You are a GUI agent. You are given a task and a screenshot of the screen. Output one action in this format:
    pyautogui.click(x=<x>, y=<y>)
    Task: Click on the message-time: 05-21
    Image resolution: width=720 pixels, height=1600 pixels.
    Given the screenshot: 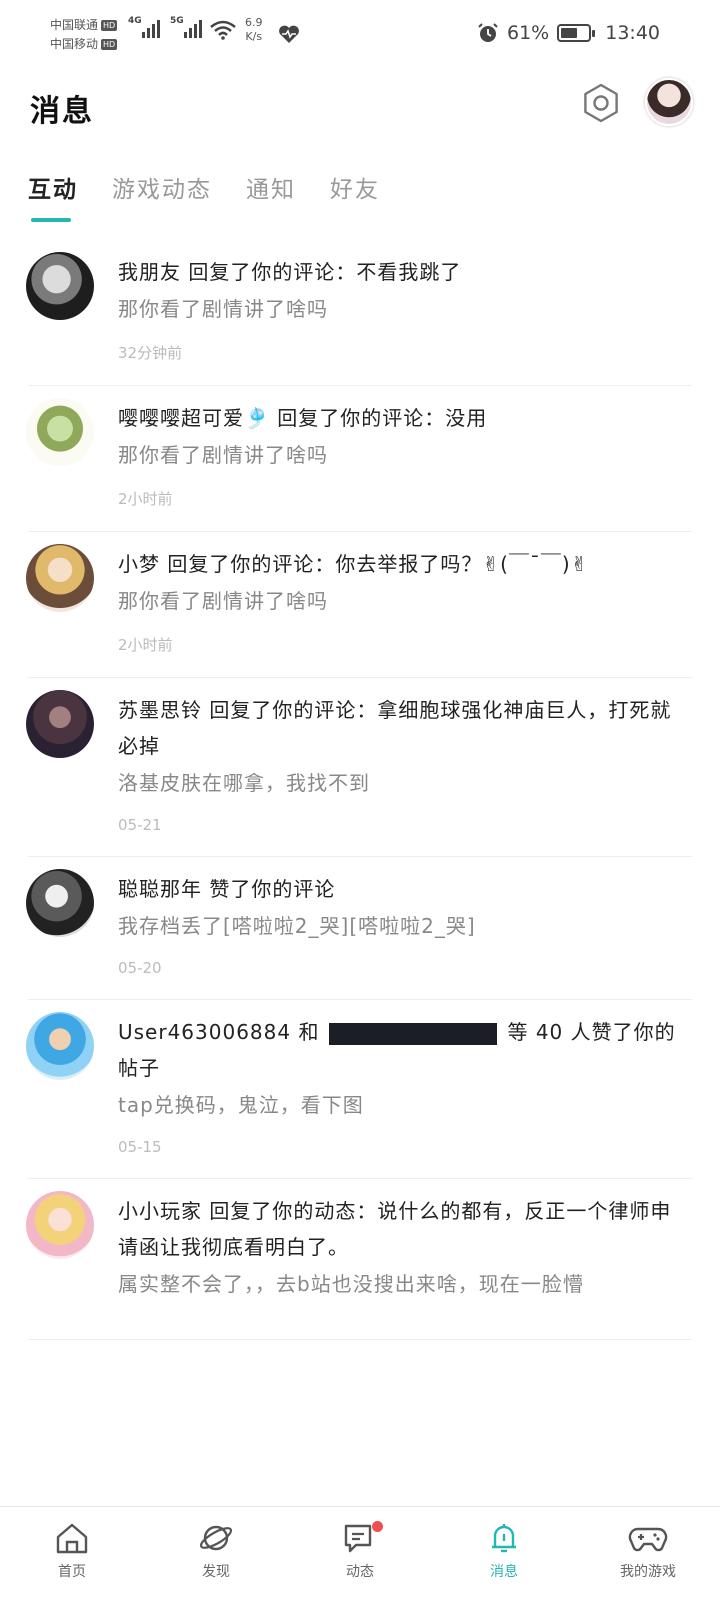 What is the action you would take?
    pyautogui.click(x=140, y=825)
    